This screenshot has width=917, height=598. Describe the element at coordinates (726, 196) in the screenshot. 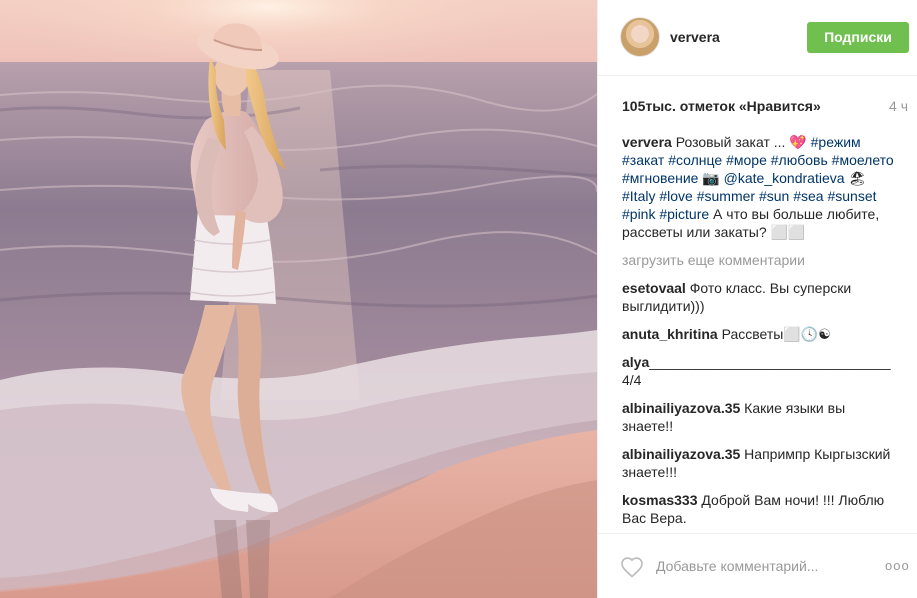

I see `hashtag: #summer` at that location.